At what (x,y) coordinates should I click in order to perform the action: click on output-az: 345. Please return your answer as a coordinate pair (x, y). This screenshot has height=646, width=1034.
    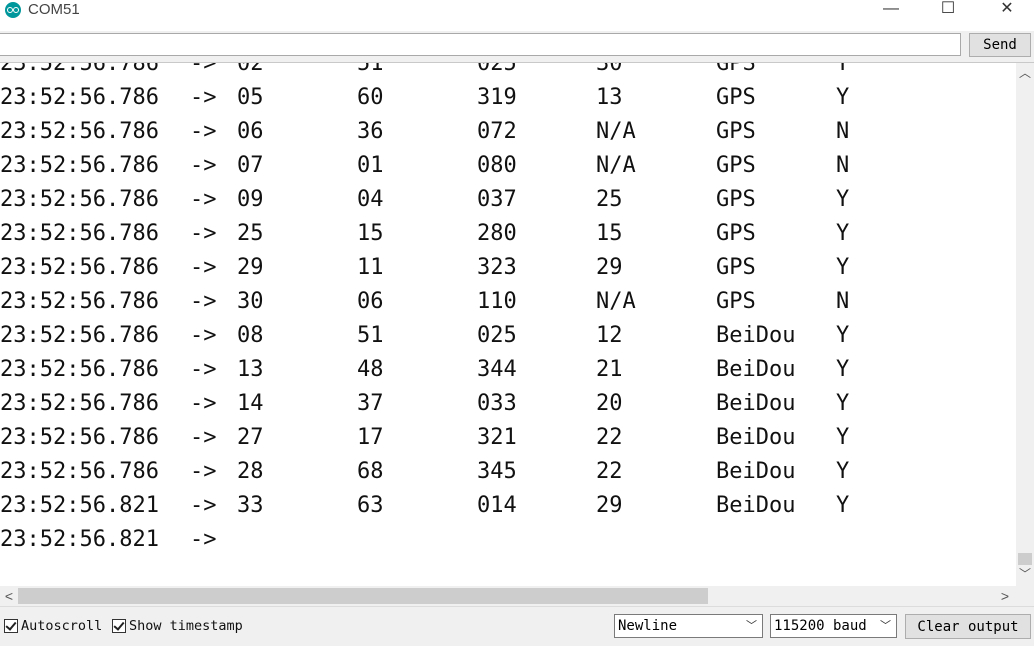
    Looking at the image, I should click on (497, 471).